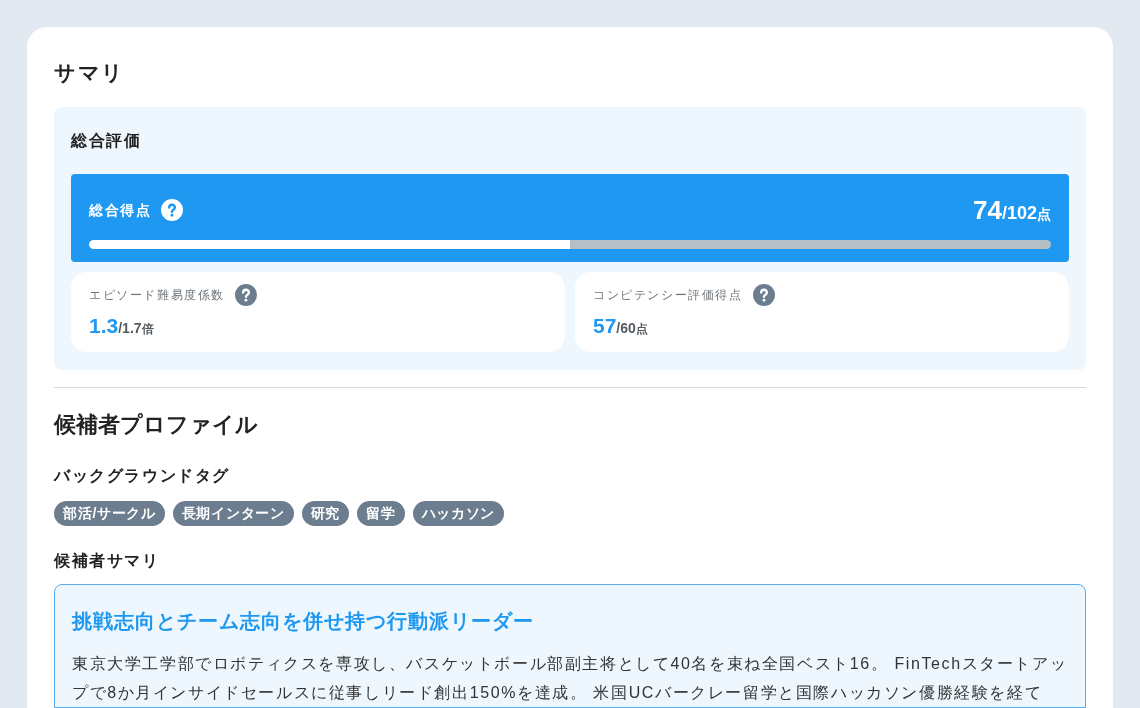  Describe the element at coordinates (142, 476) in the screenshot. I see `subsection-heading: バックグラウンドタグ` at that location.